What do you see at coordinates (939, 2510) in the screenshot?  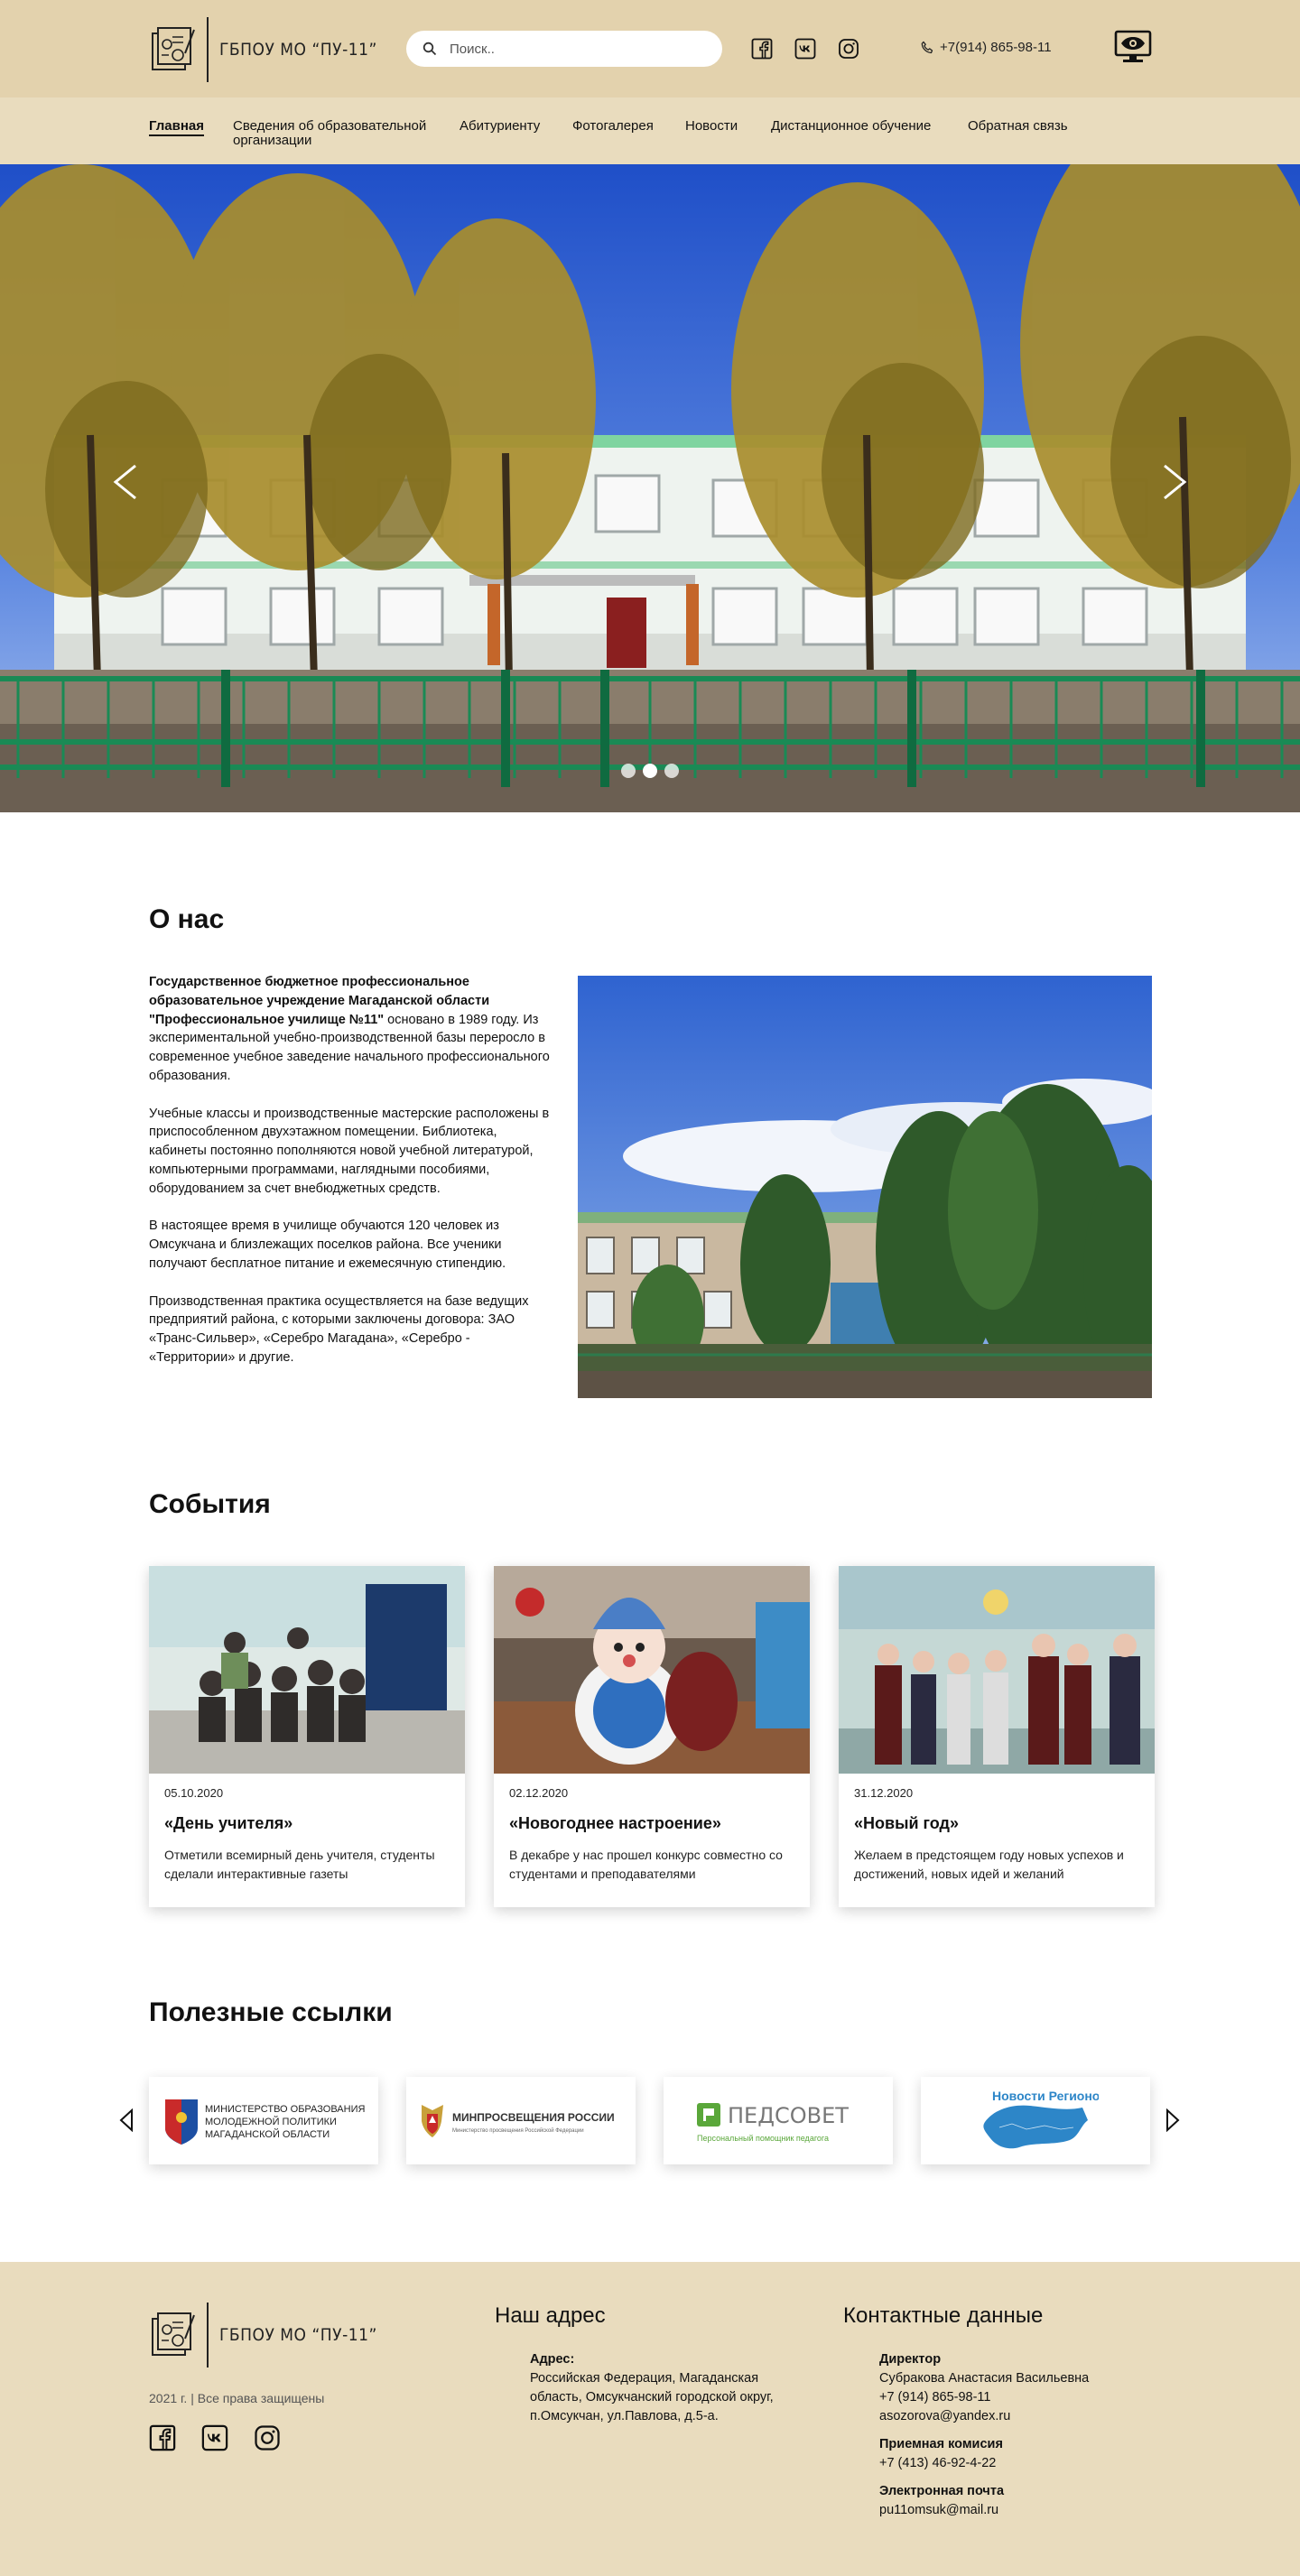 I see `email-link: pu11omsuk@mail.ru` at bounding box center [939, 2510].